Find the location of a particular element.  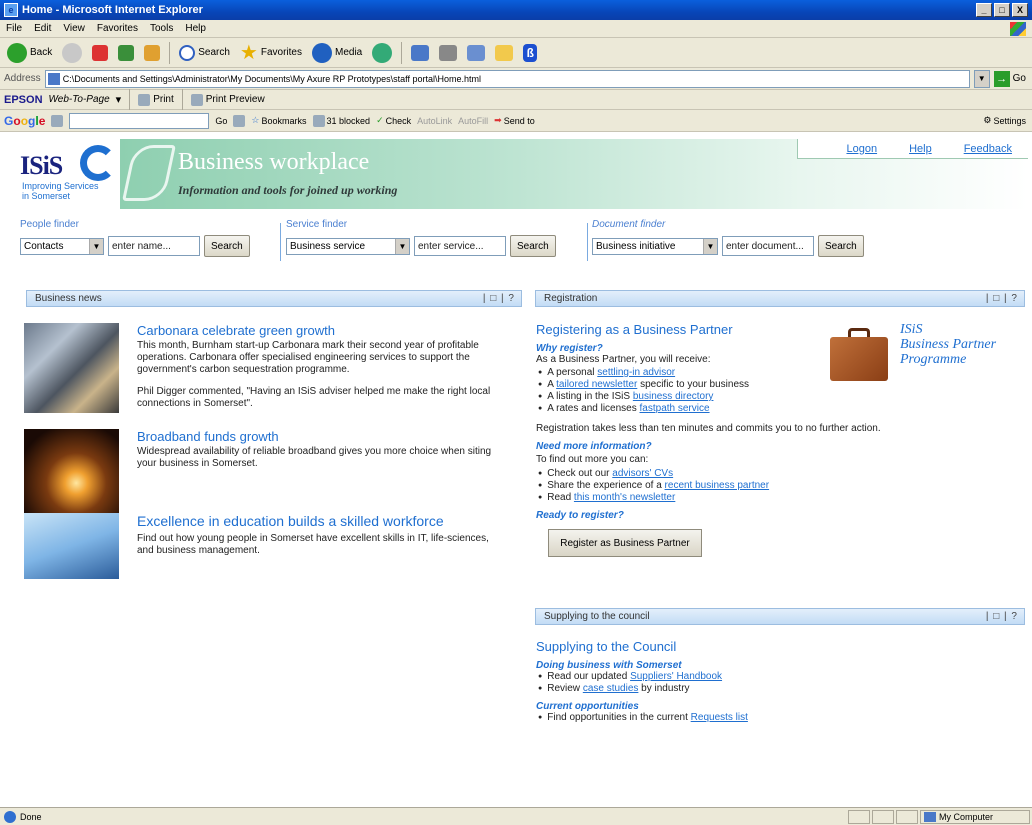

bookmarks-button: ☆ Bookmarks is located at coordinates (278, 120).